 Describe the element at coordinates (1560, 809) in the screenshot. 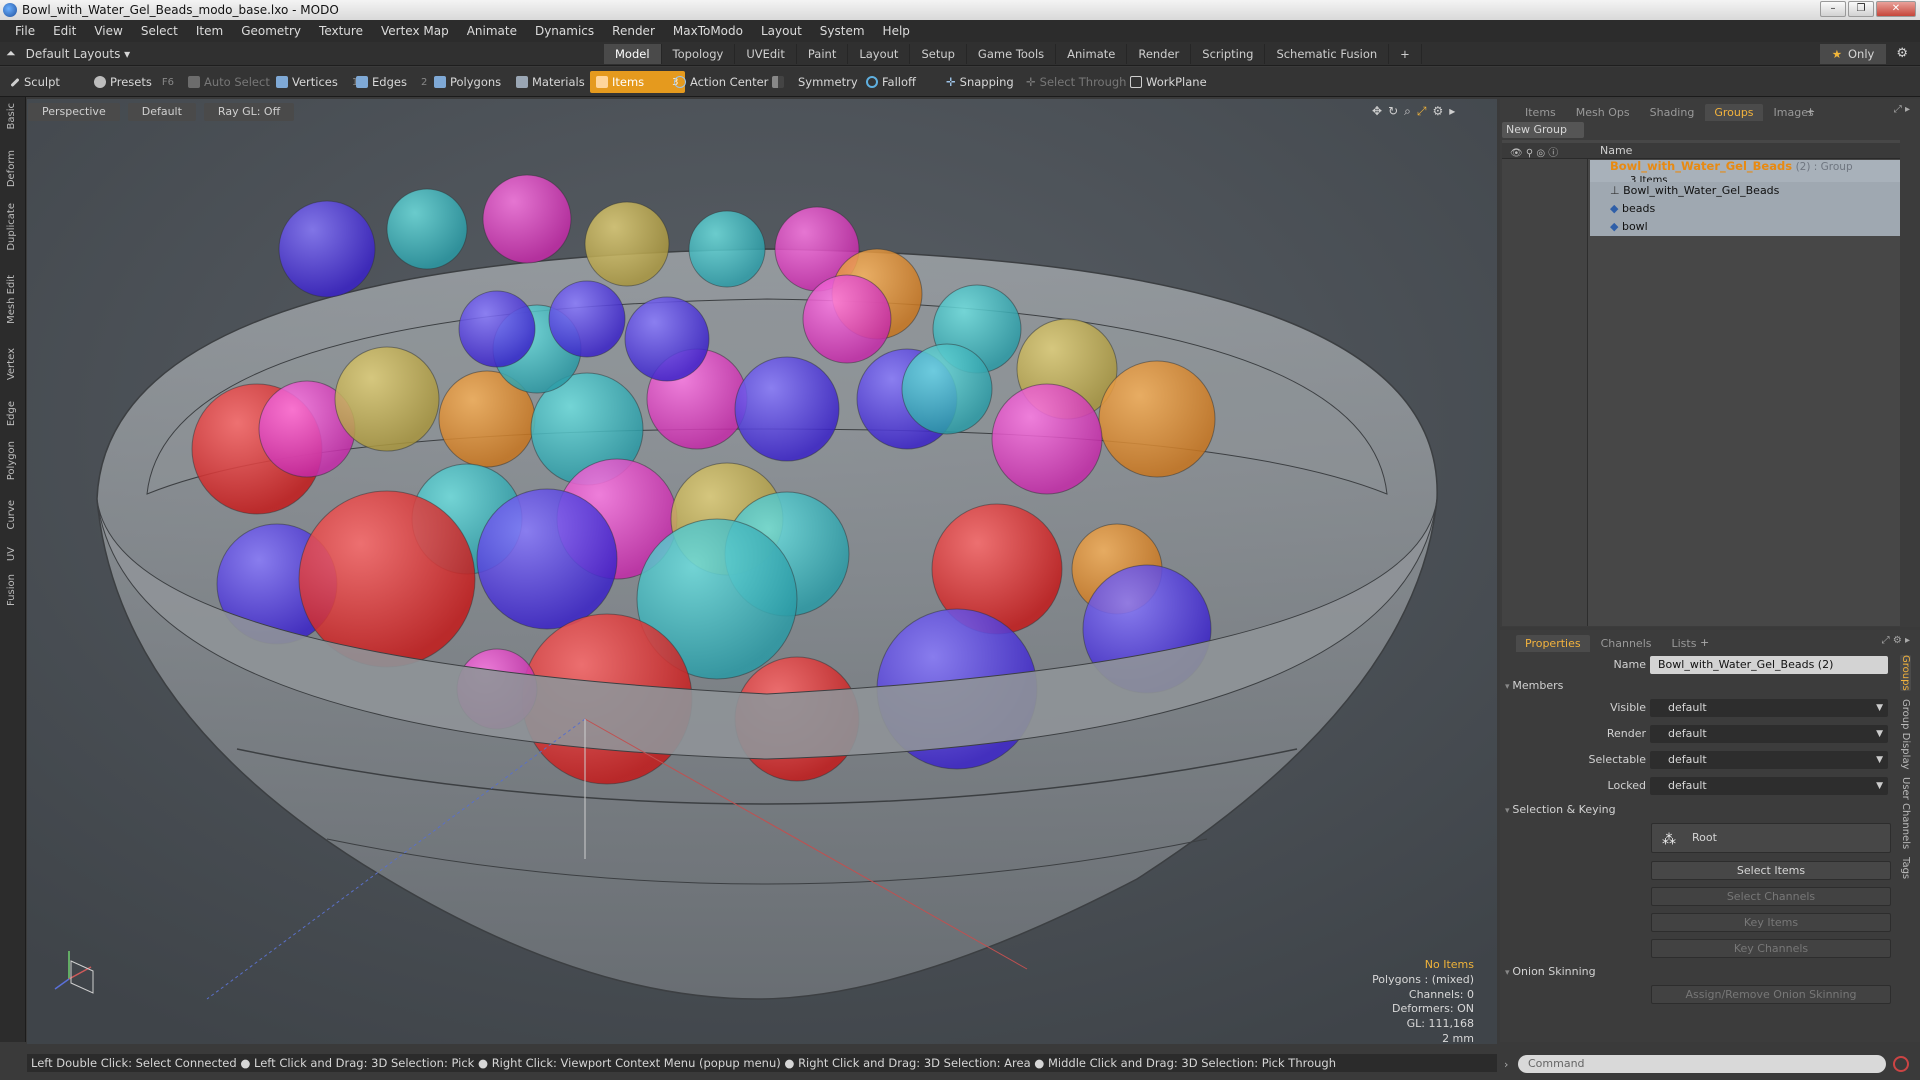

I see `selection-keying-section: Selection & Keying` at that location.